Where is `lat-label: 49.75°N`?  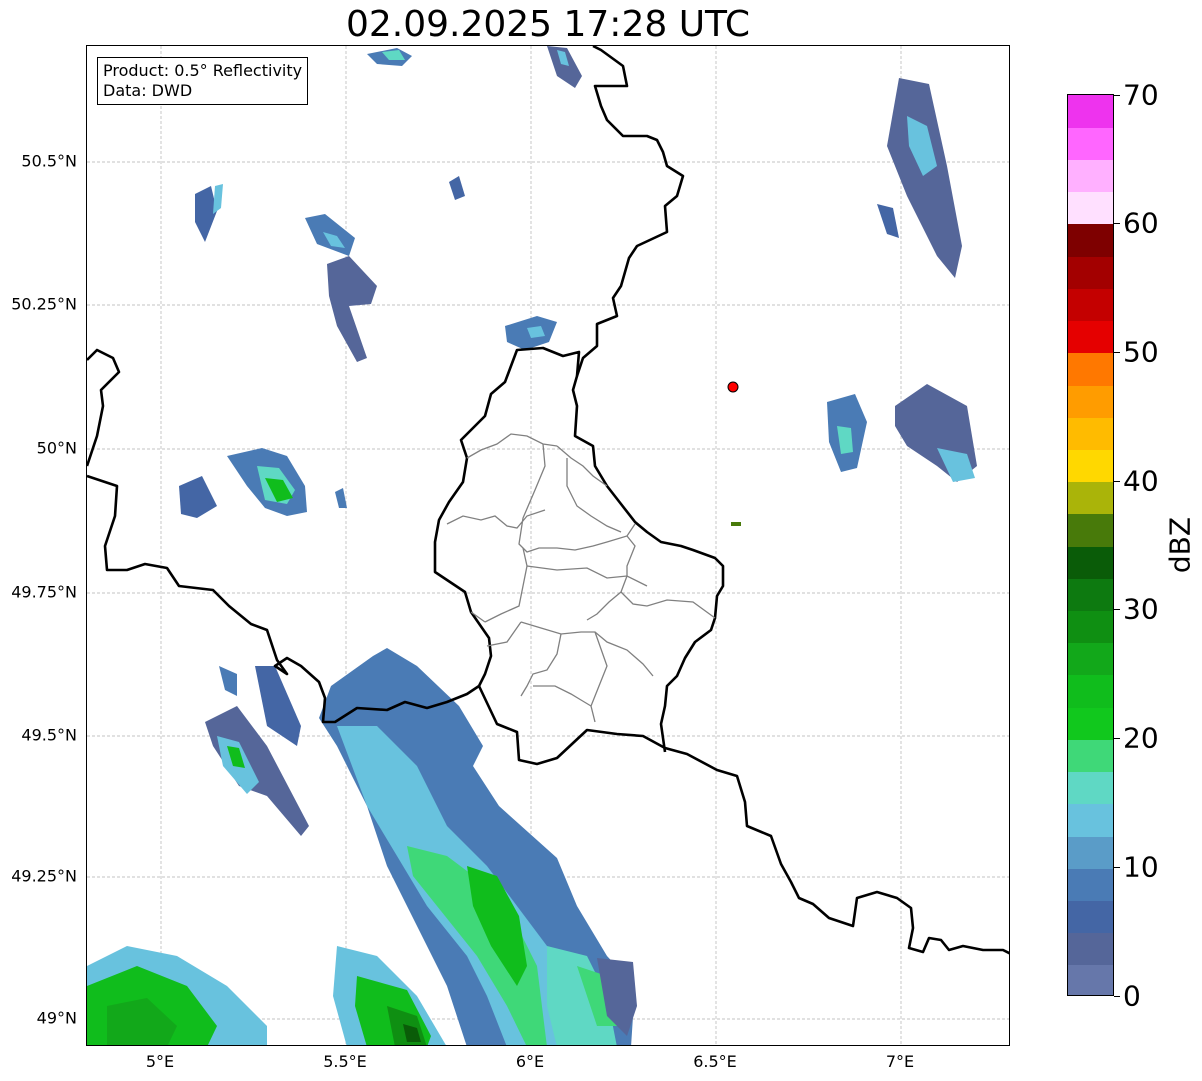
lat-label: 49.75°N is located at coordinates (44, 592).